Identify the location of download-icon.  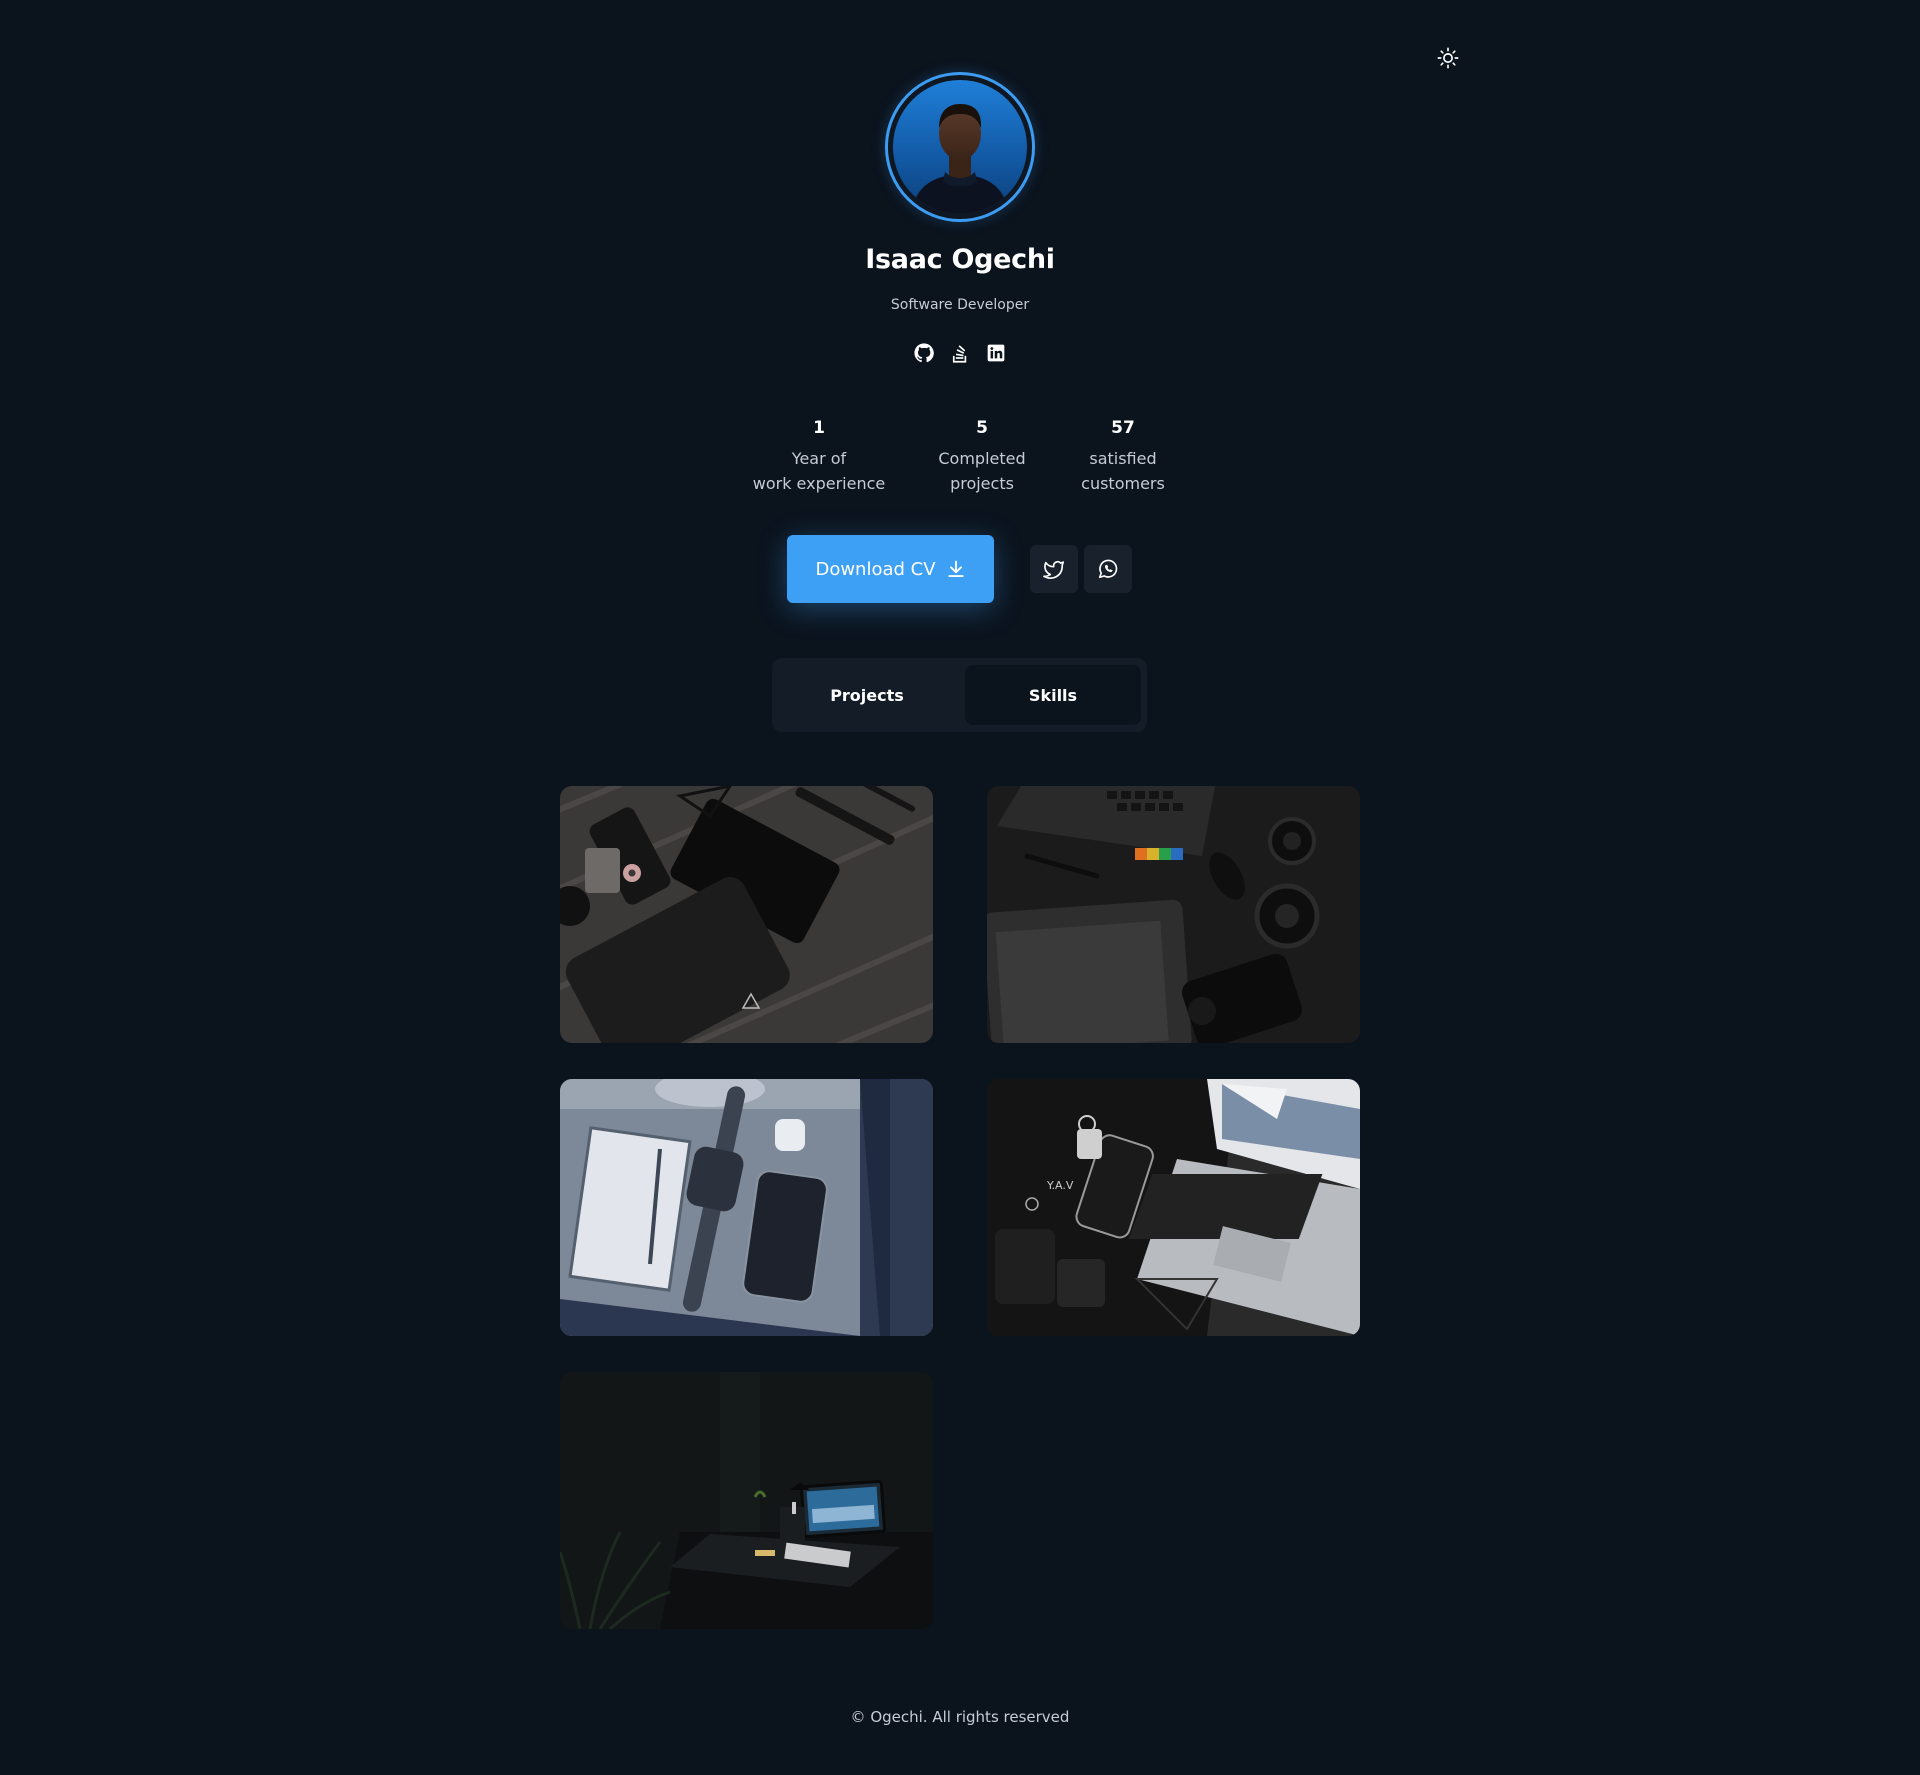
(955, 568).